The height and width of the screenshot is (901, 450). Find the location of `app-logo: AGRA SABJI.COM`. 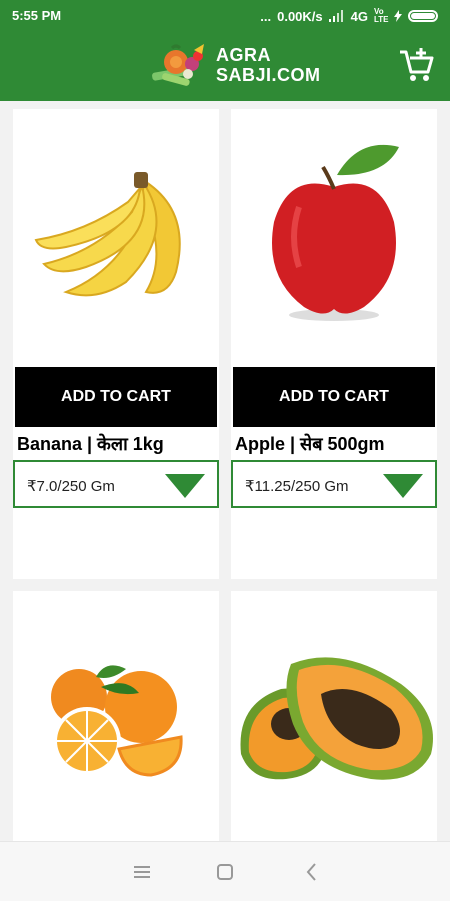

app-logo: AGRA SABJI.COM is located at coordinates (234, 65).